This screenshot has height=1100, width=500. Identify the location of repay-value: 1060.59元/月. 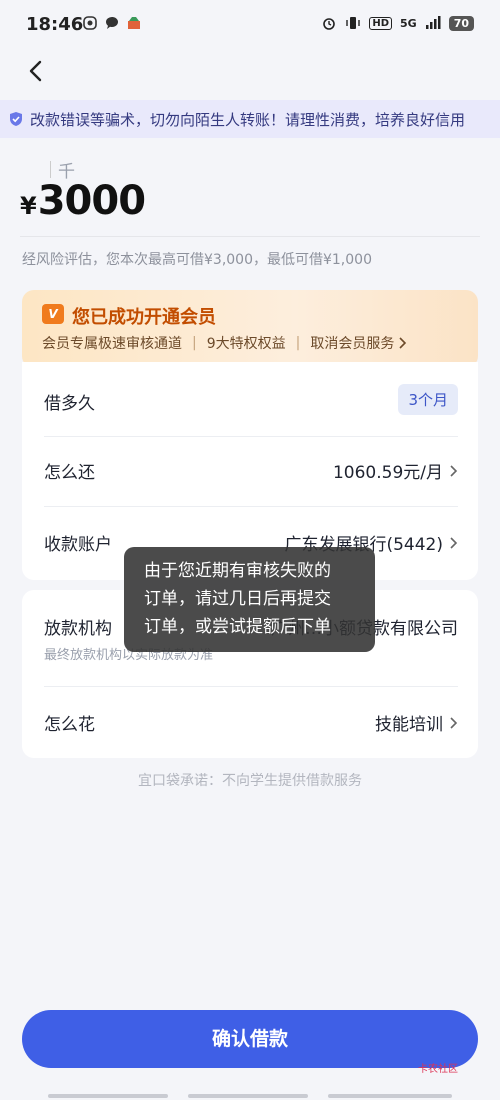
(387, 473).